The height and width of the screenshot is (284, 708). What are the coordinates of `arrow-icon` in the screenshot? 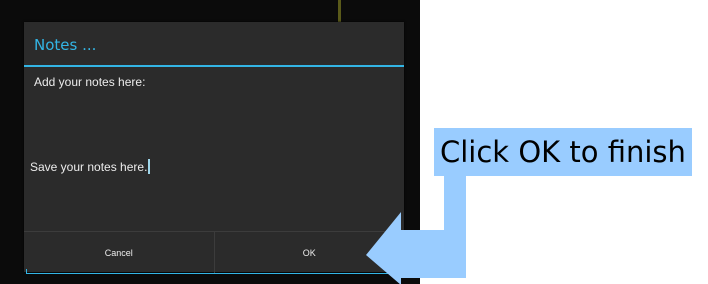 It's located at (416, 230).